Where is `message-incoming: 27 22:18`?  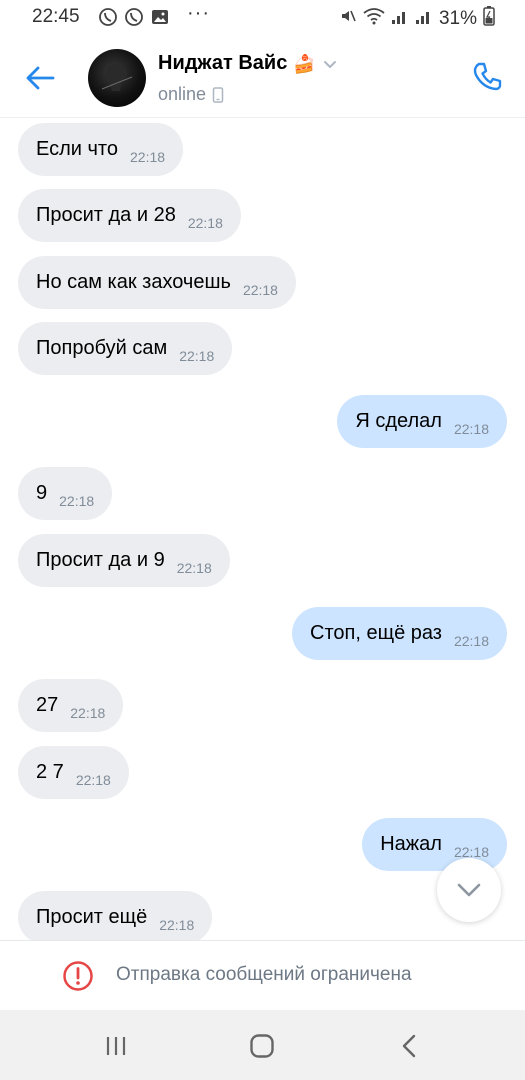 message-incoming: 27 22:18 is located at coordinates (71, 705).